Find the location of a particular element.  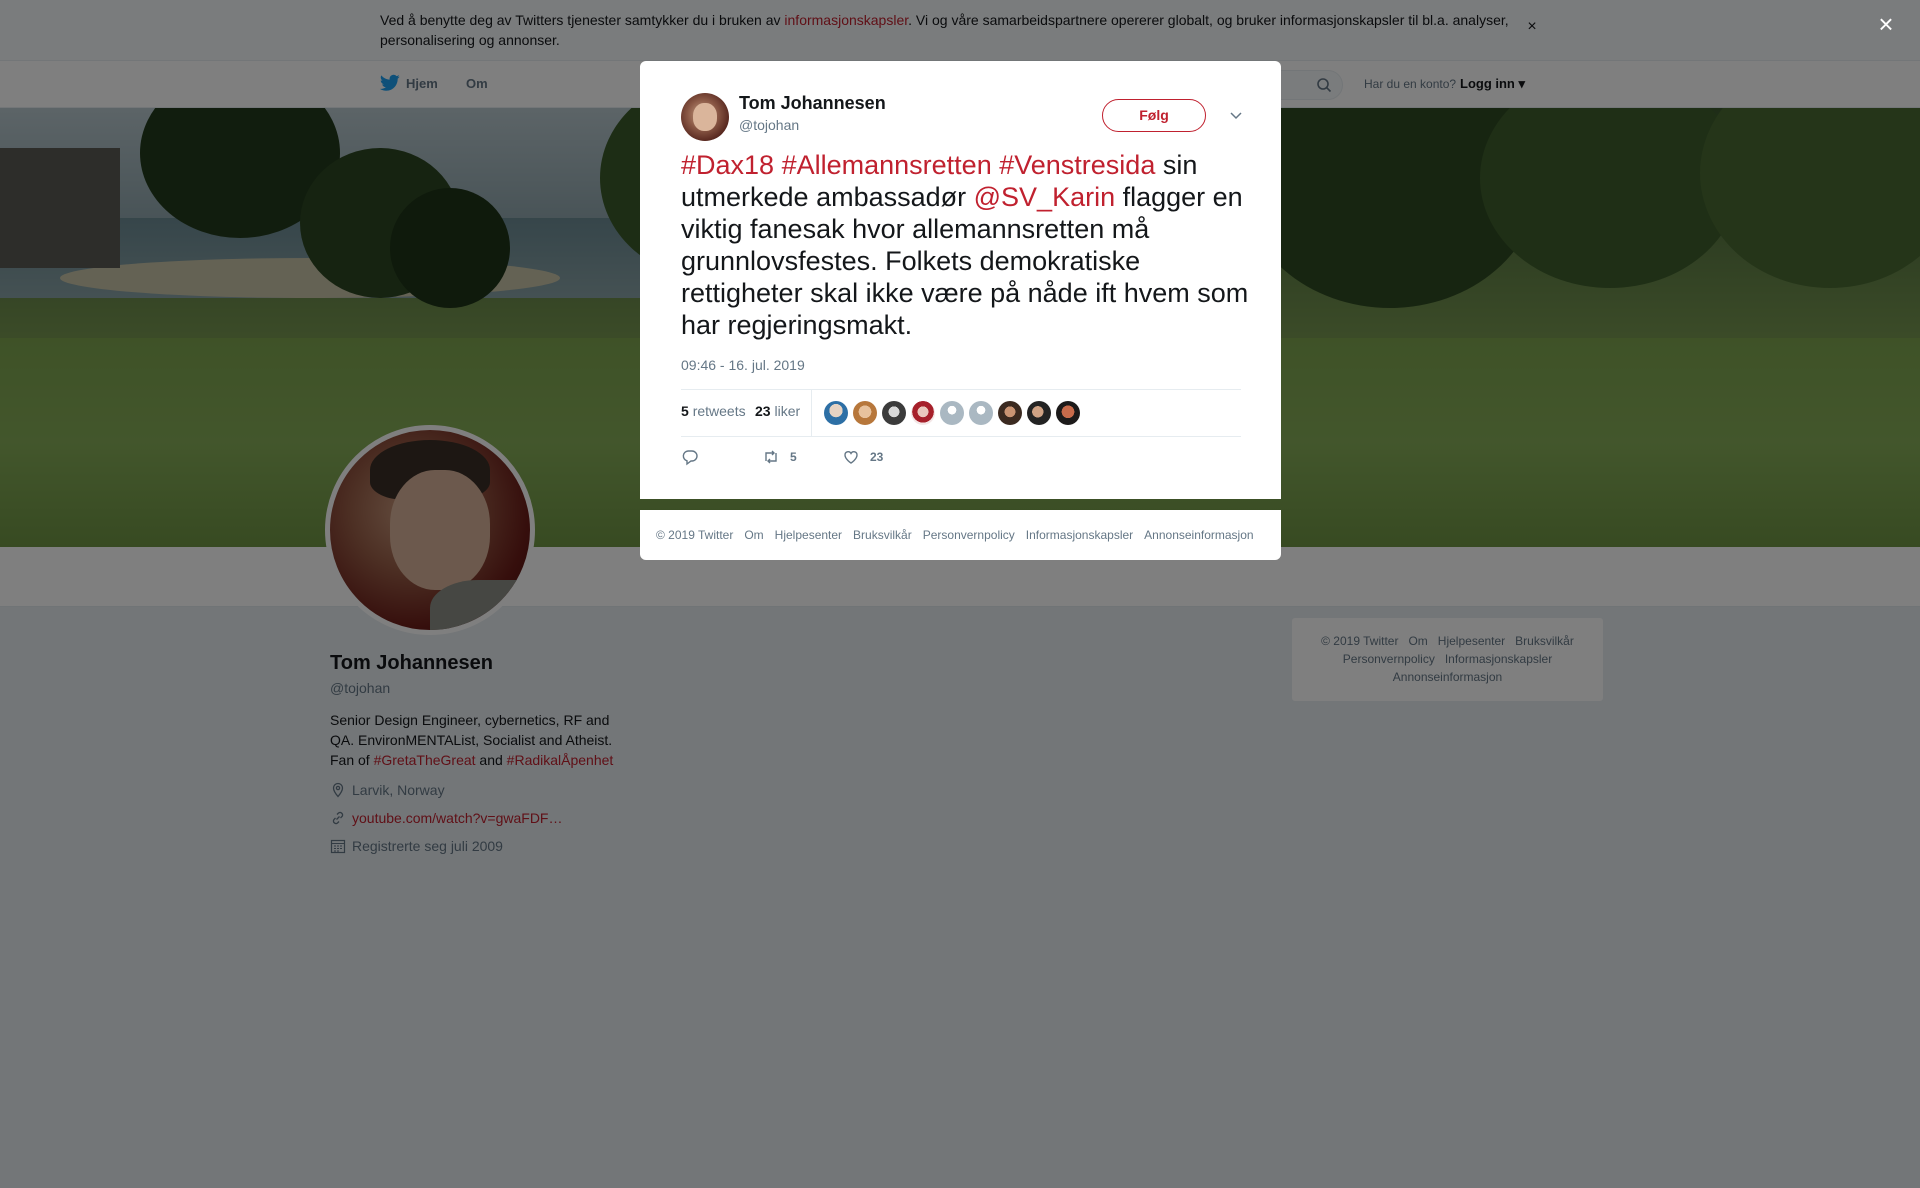

footer-link: © 2019 Twitter is located at coordinates (694, 535).